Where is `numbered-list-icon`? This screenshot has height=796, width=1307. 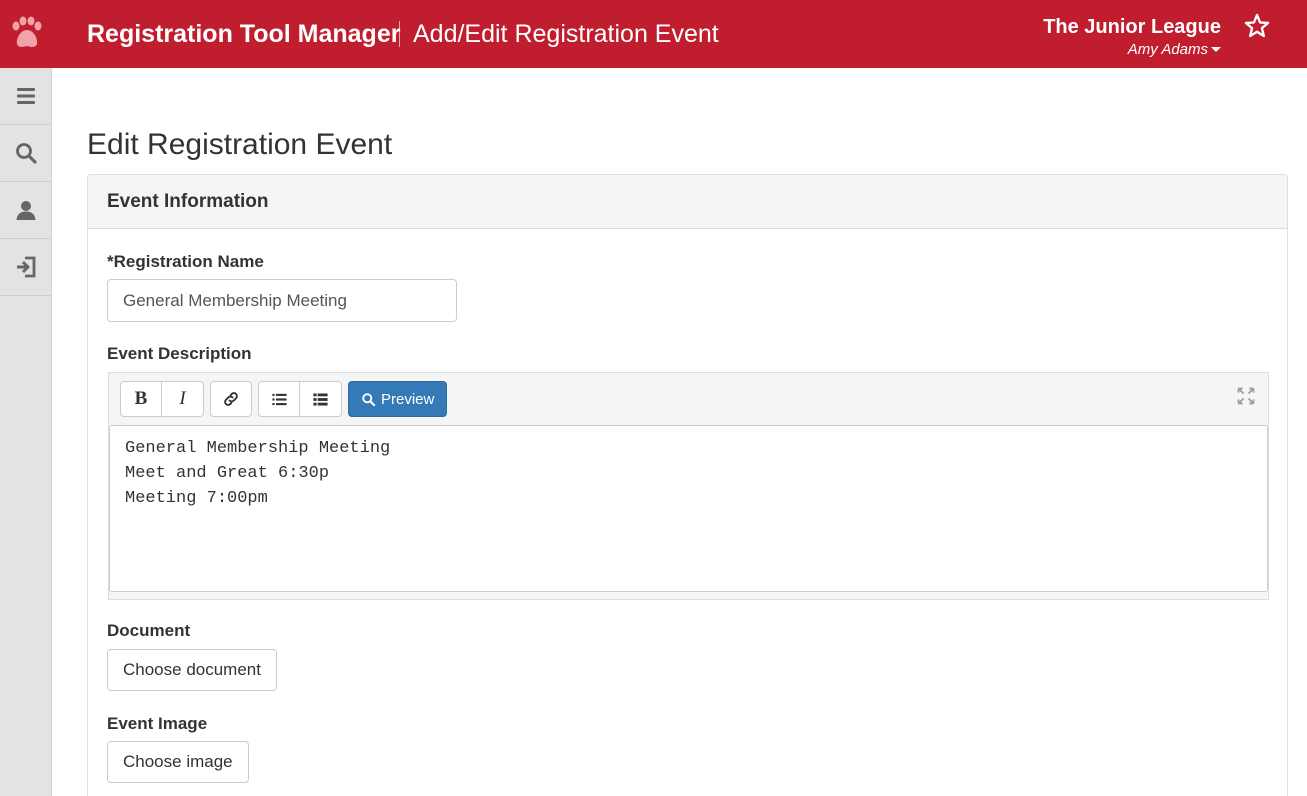
numbered-list-icon is located at coordinates (320, 399).